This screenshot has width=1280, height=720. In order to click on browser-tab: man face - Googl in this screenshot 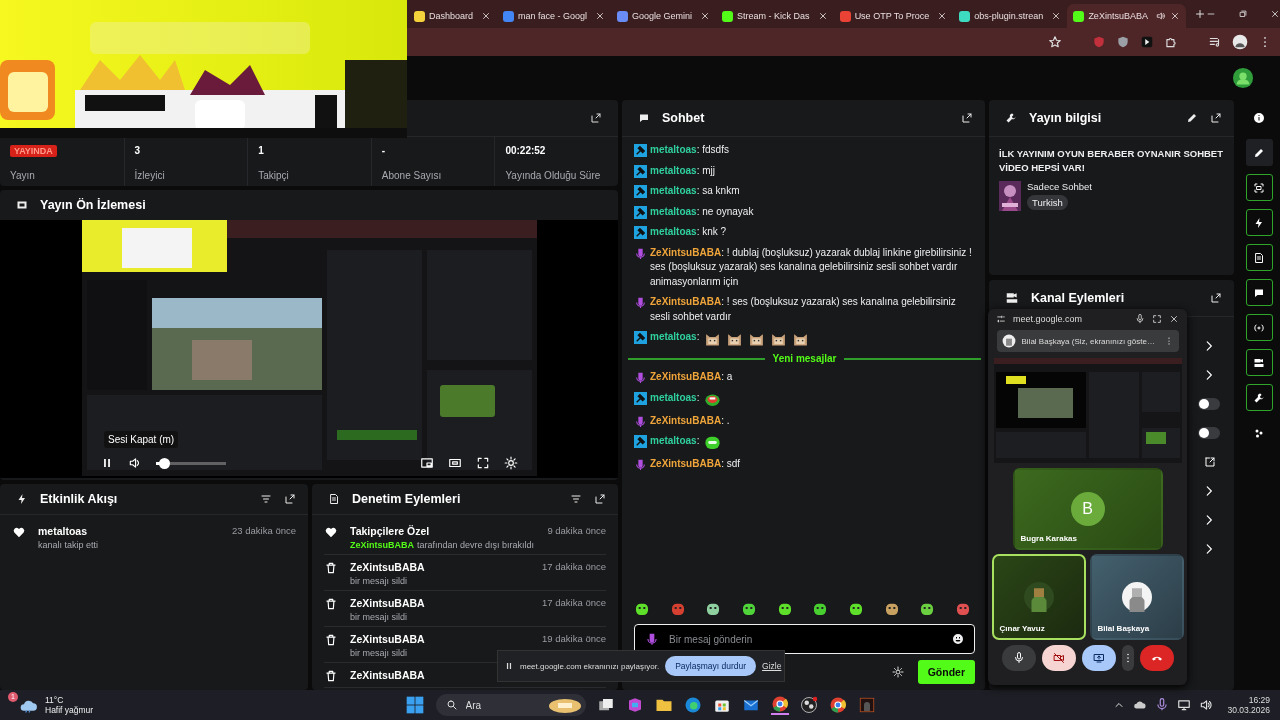, I will do `click(554, 16)`.